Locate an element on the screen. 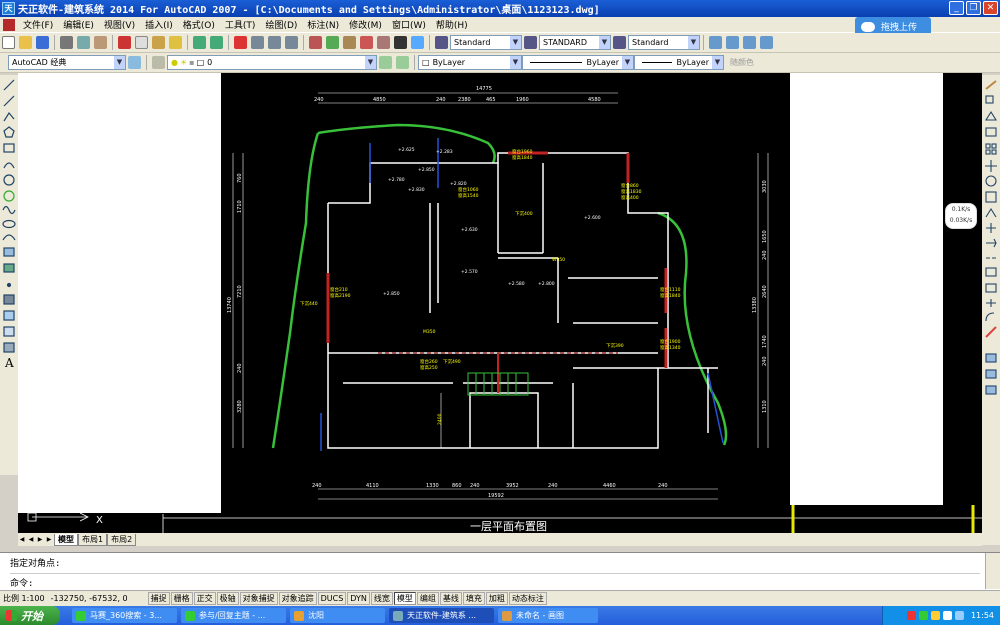  preview-icon is located at coordinates (83, 42).